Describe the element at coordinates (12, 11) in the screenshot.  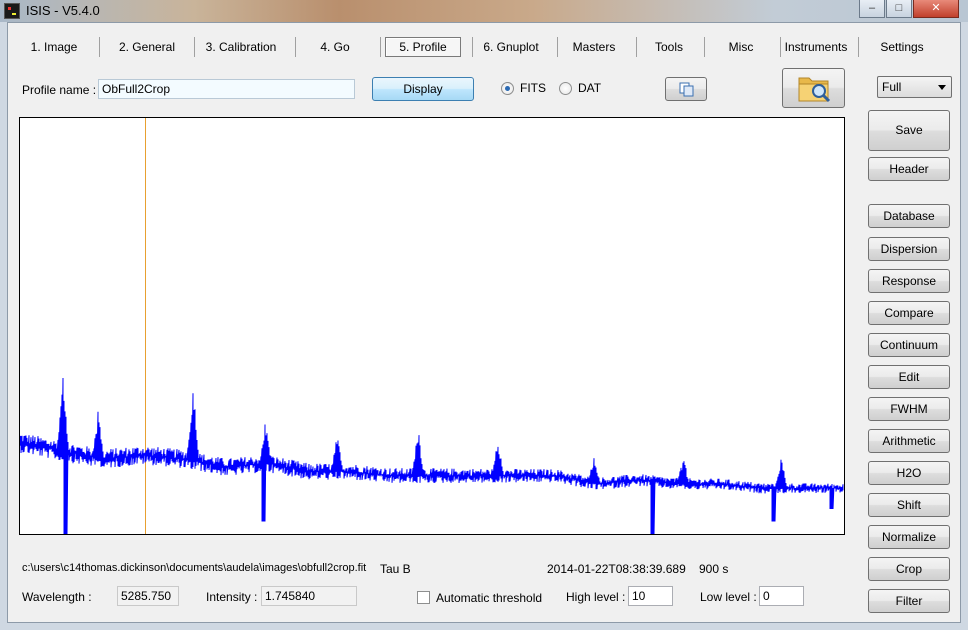
I see `app-icon` at that location.